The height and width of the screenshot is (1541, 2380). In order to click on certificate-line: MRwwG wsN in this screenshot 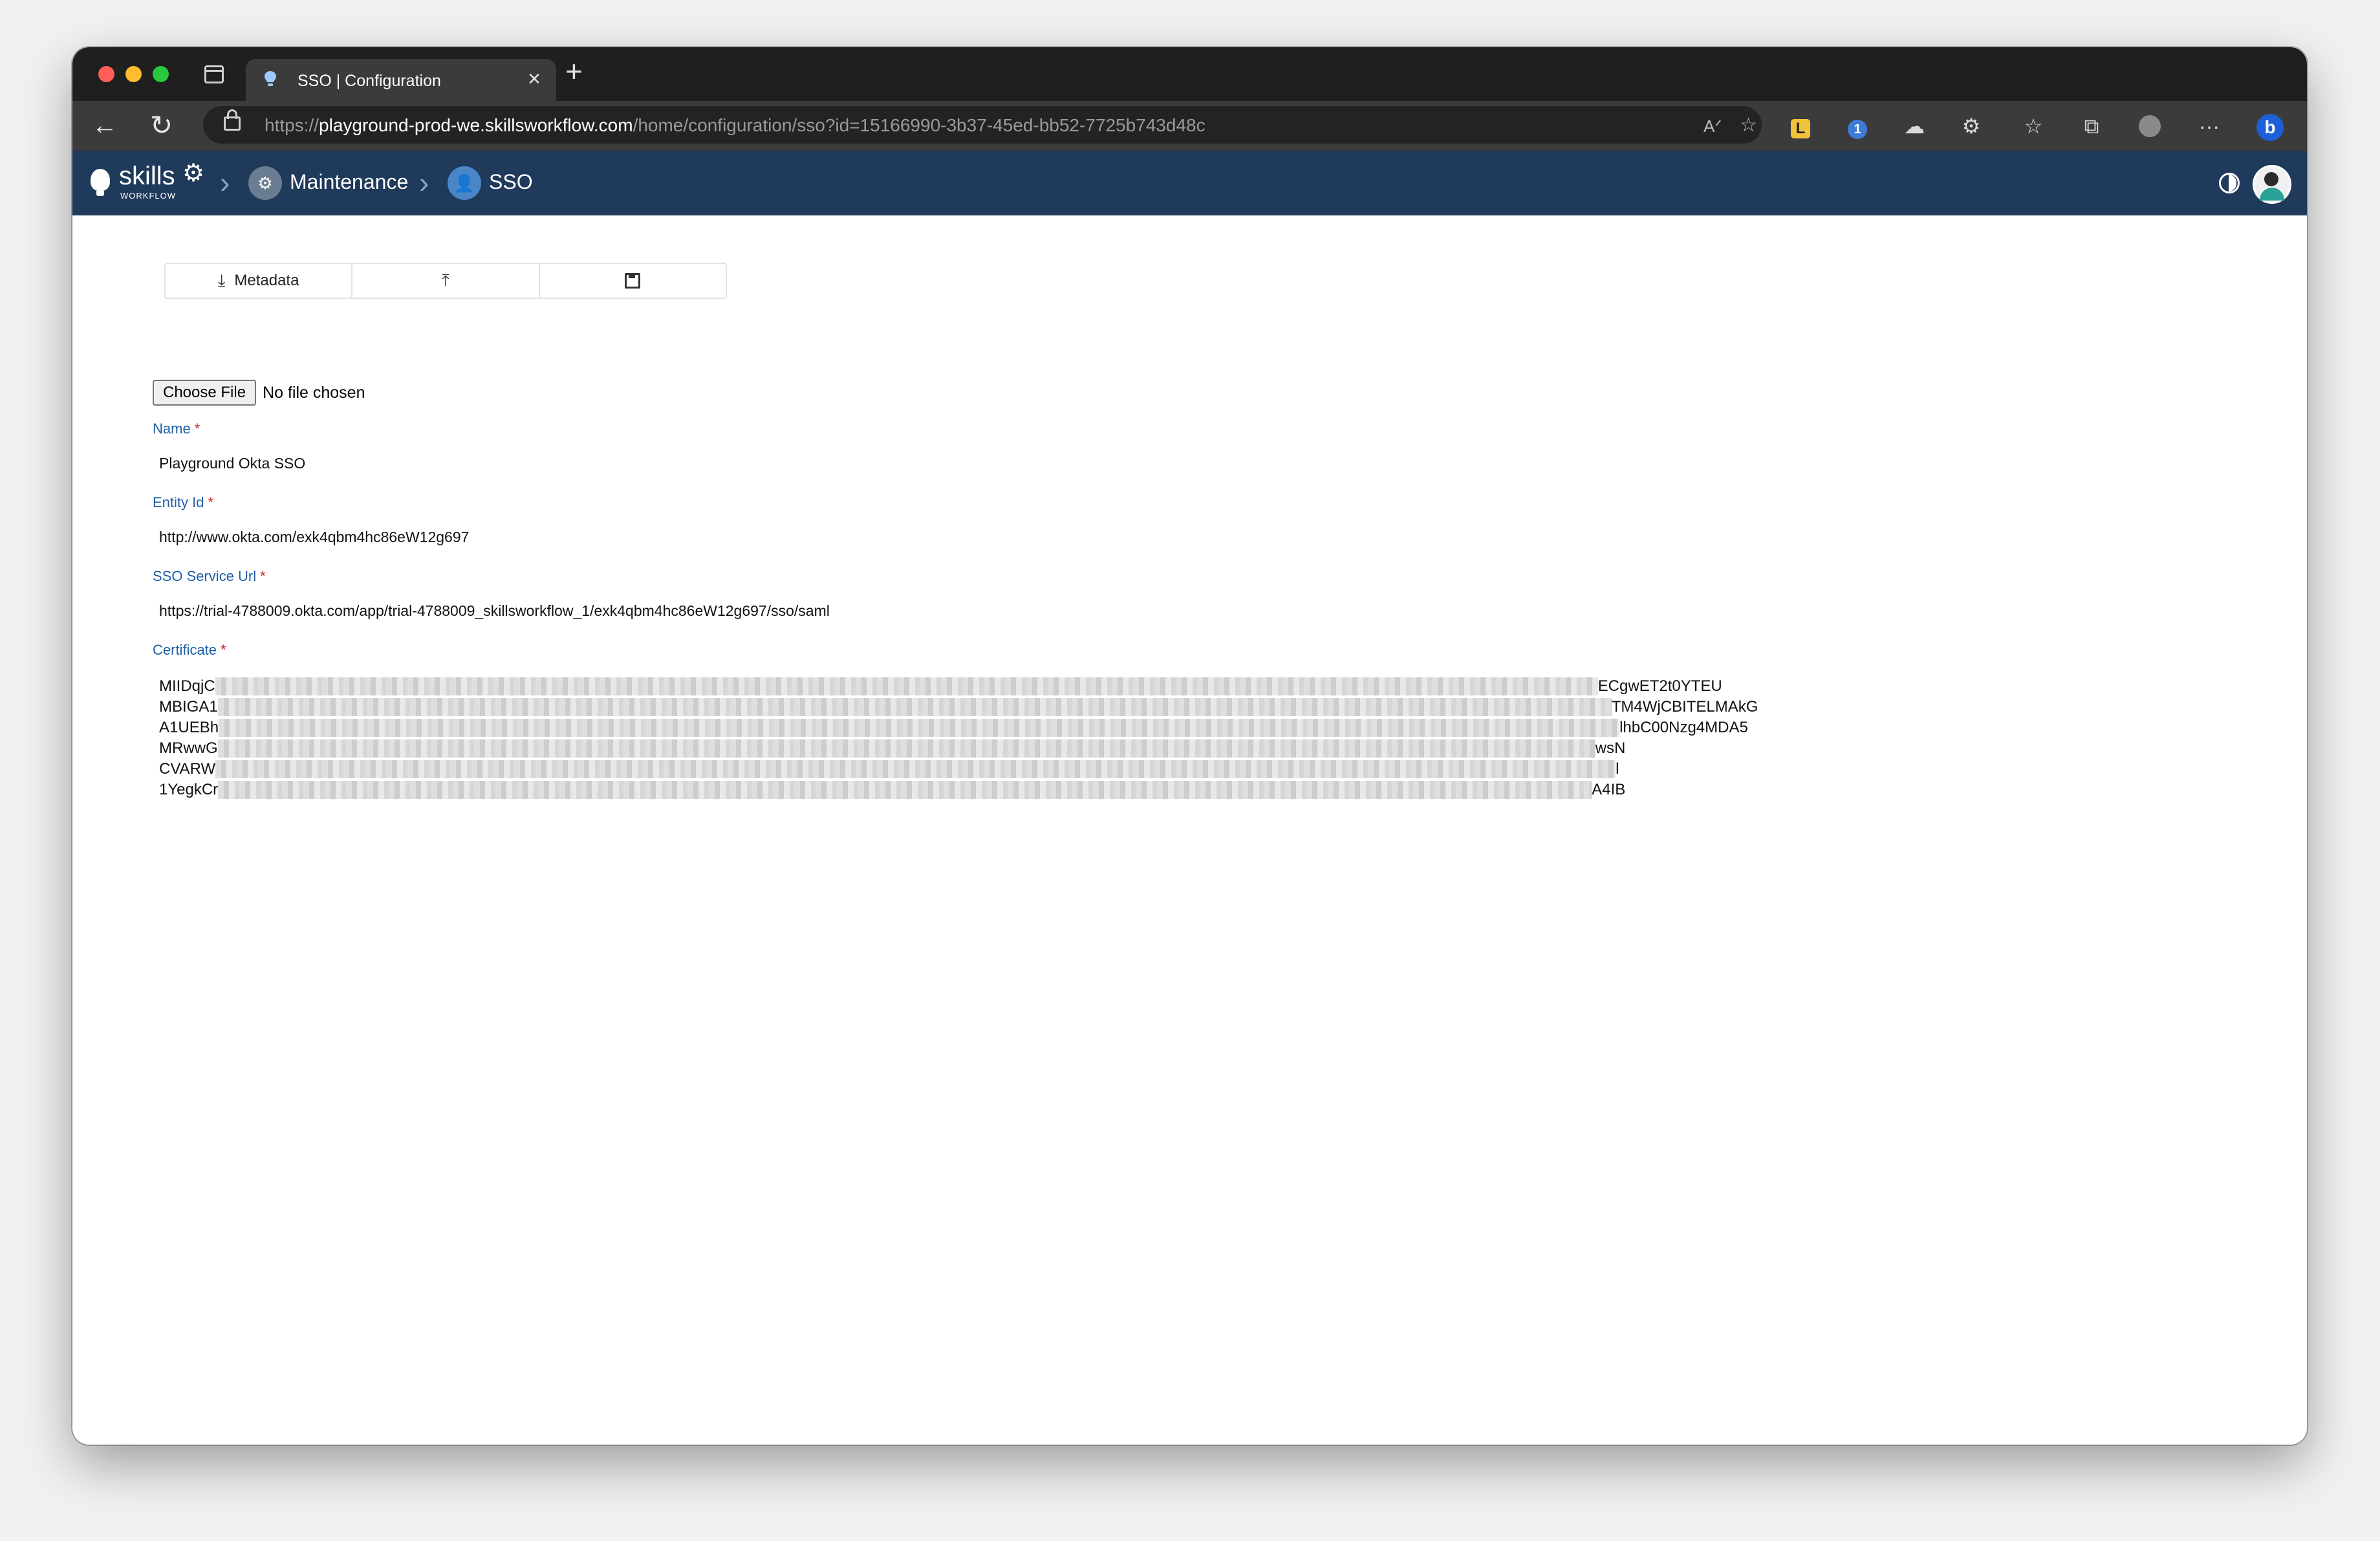, I will do `click(959, 748)`.